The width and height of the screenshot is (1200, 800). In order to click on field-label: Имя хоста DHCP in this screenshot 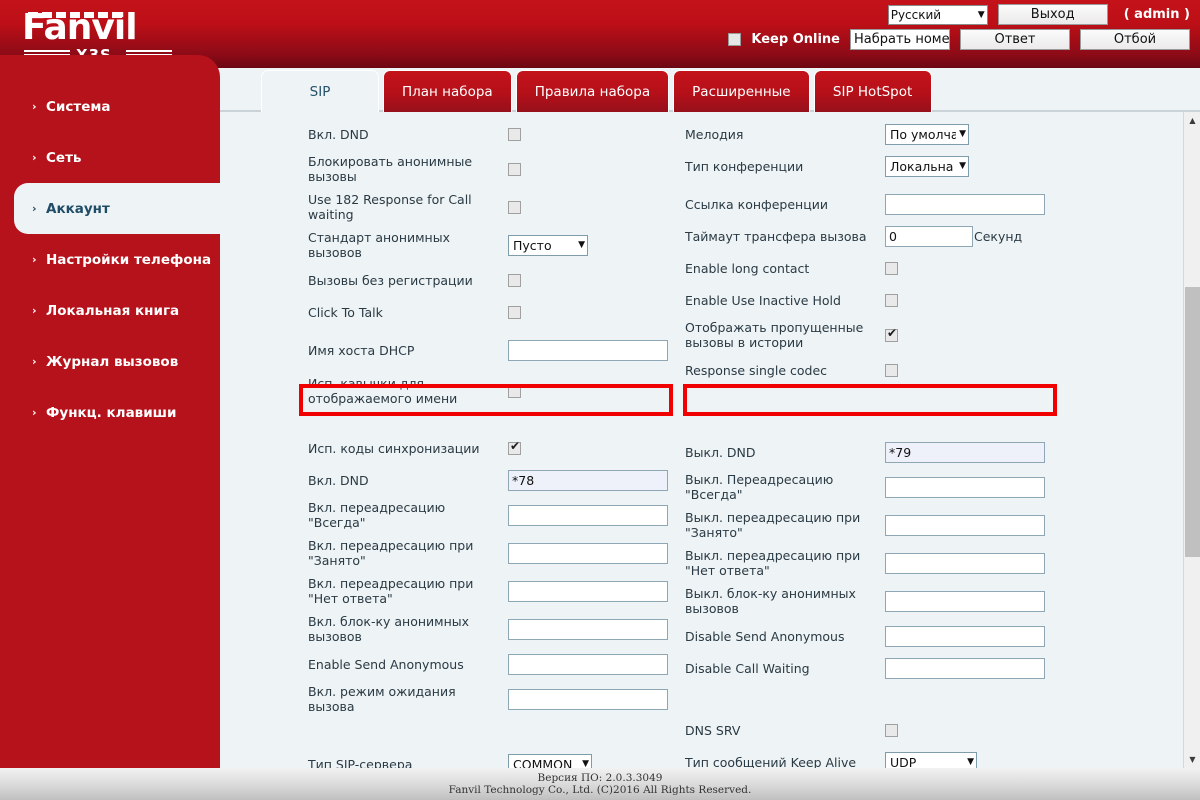, I will do `click(361, 350)`.